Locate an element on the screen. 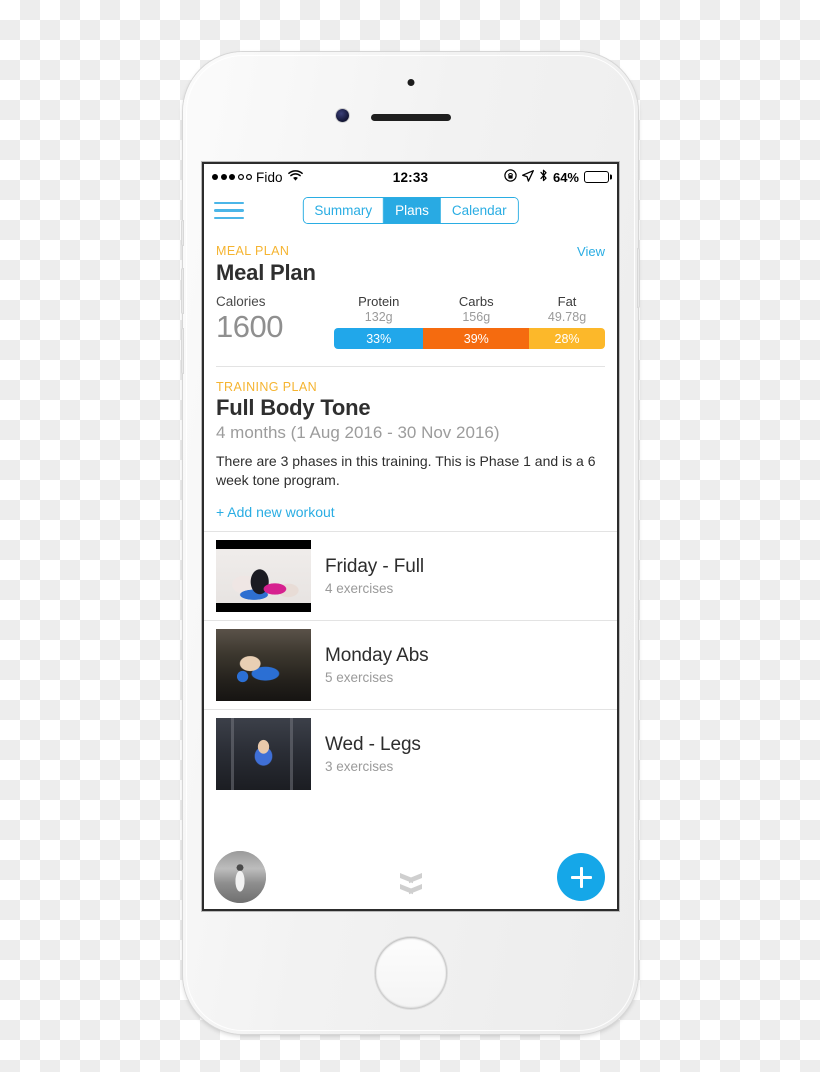 The height and width of the screenshot is (1072, 820). calories-value: 1600 is located at coordinates (249, 326).